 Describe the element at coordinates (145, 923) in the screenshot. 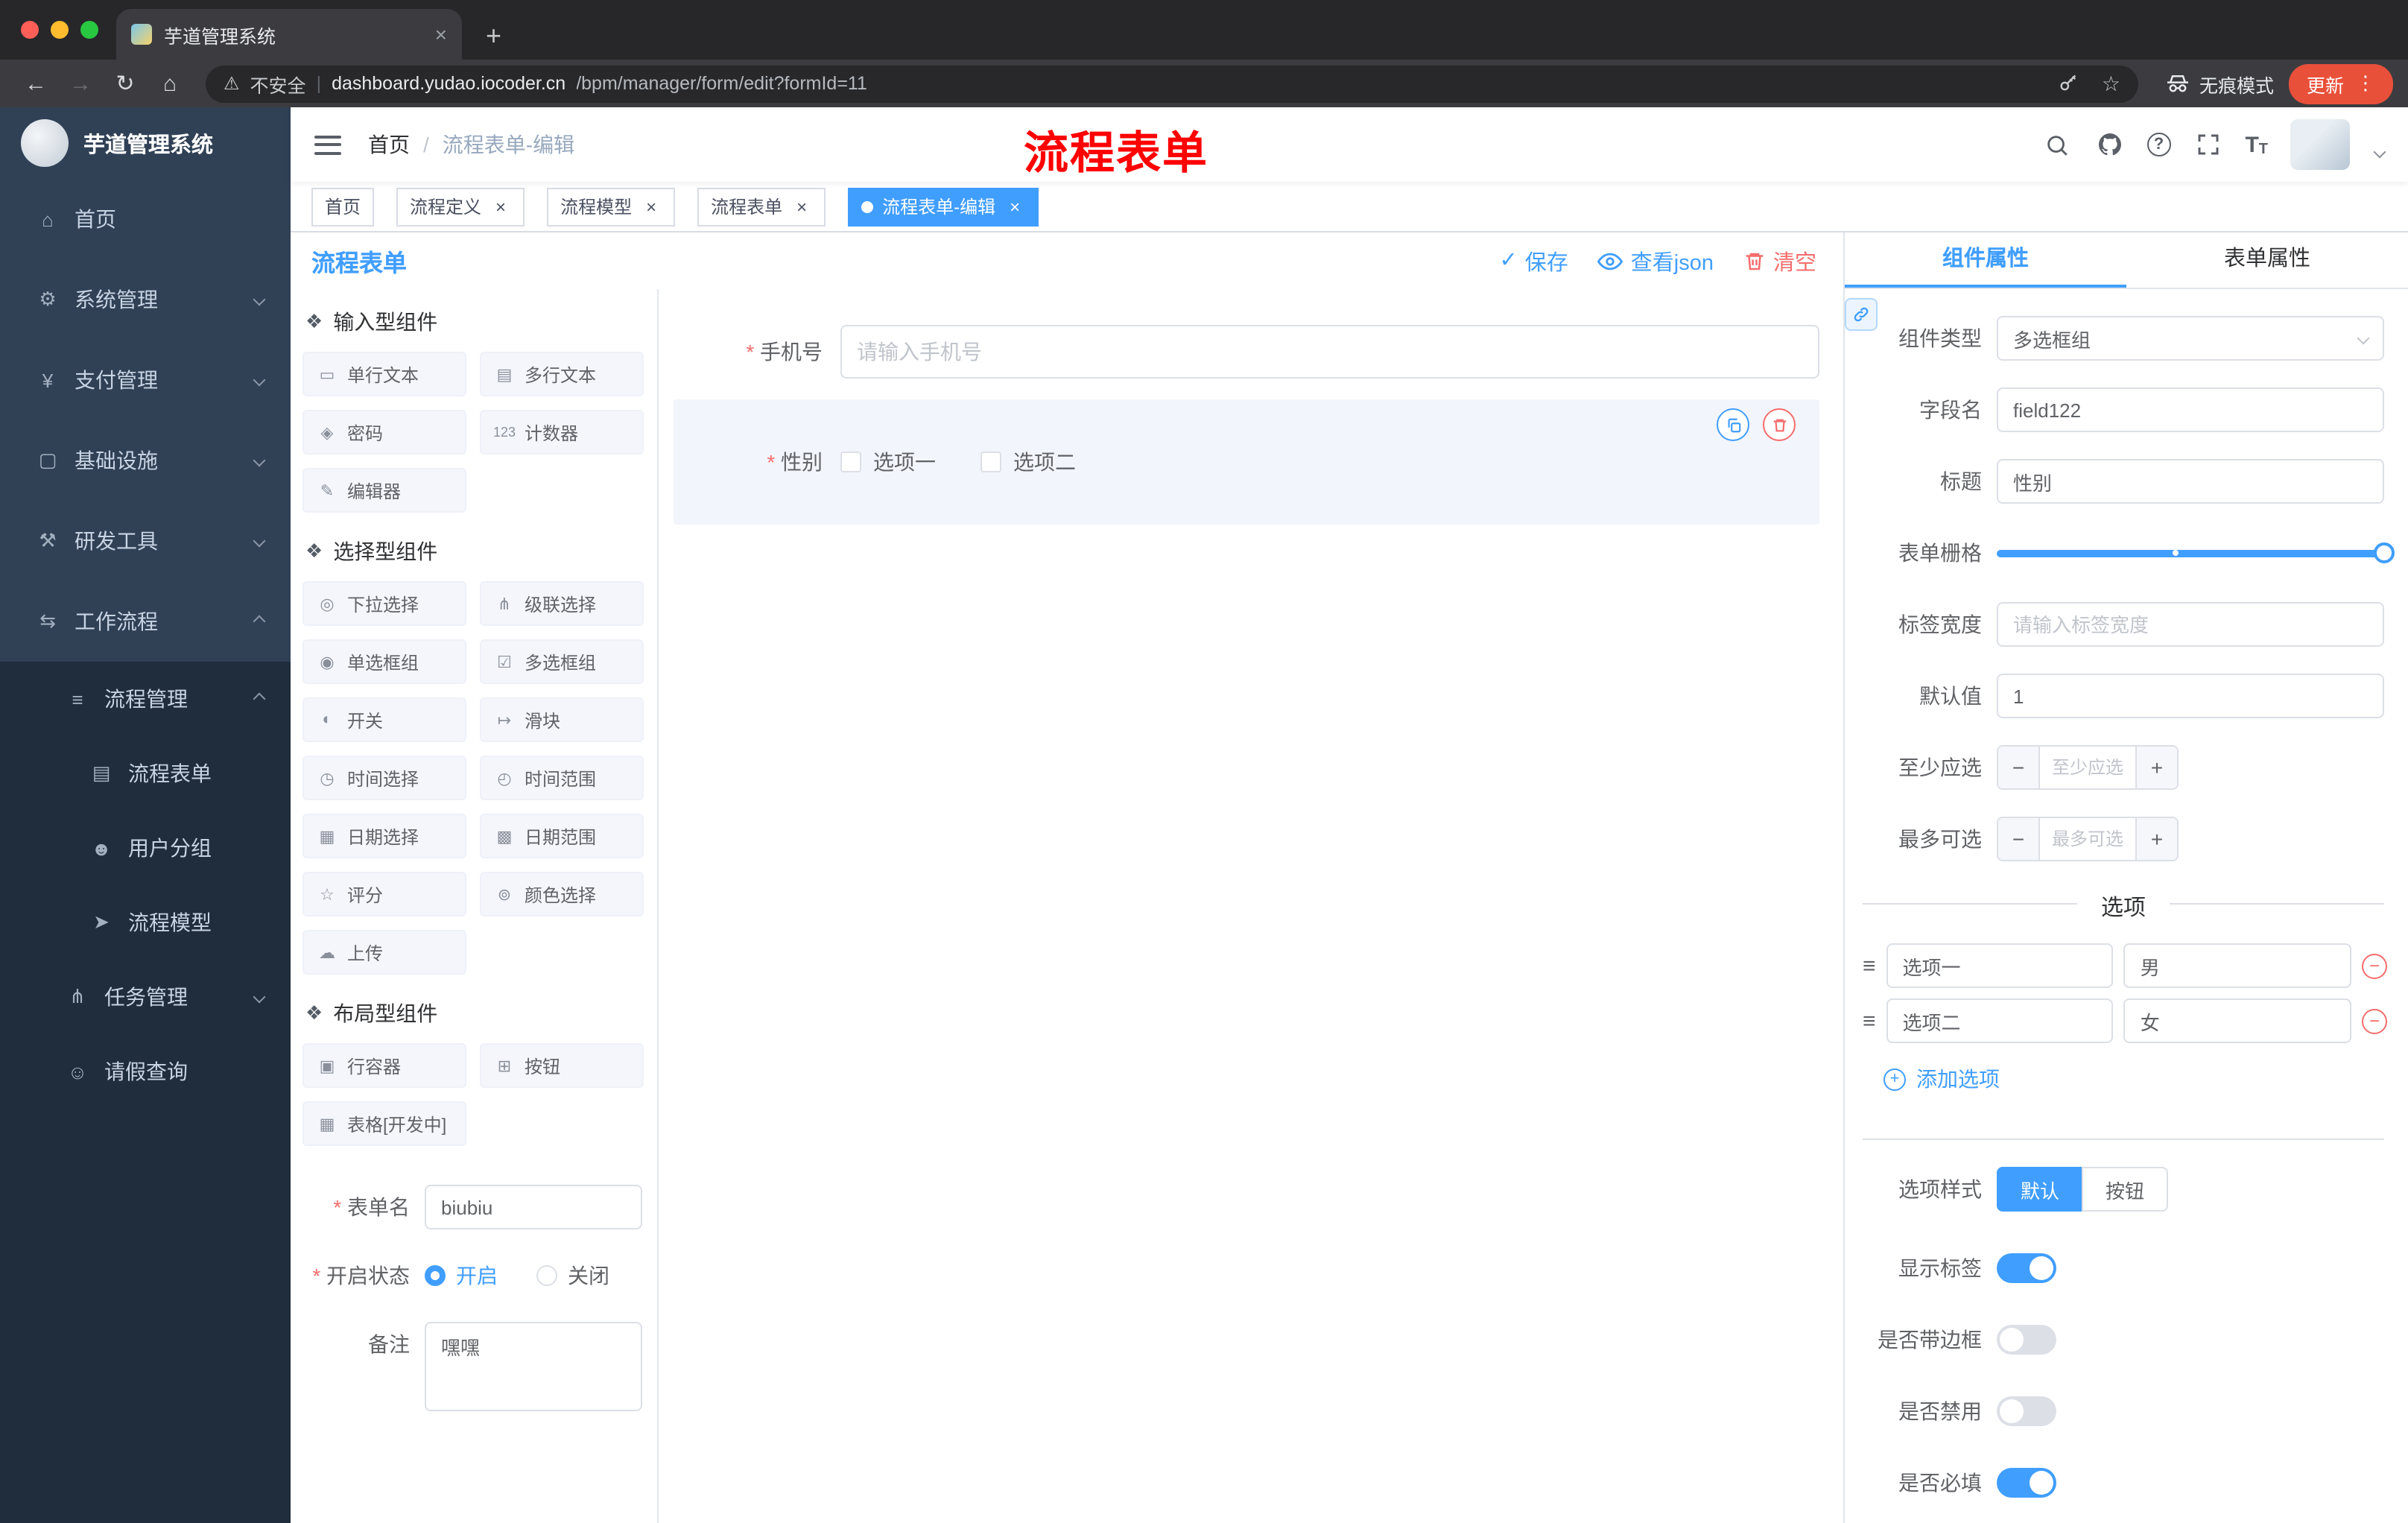

I see `sidebar-item-process-model: ➤ 流程模型` at that location.